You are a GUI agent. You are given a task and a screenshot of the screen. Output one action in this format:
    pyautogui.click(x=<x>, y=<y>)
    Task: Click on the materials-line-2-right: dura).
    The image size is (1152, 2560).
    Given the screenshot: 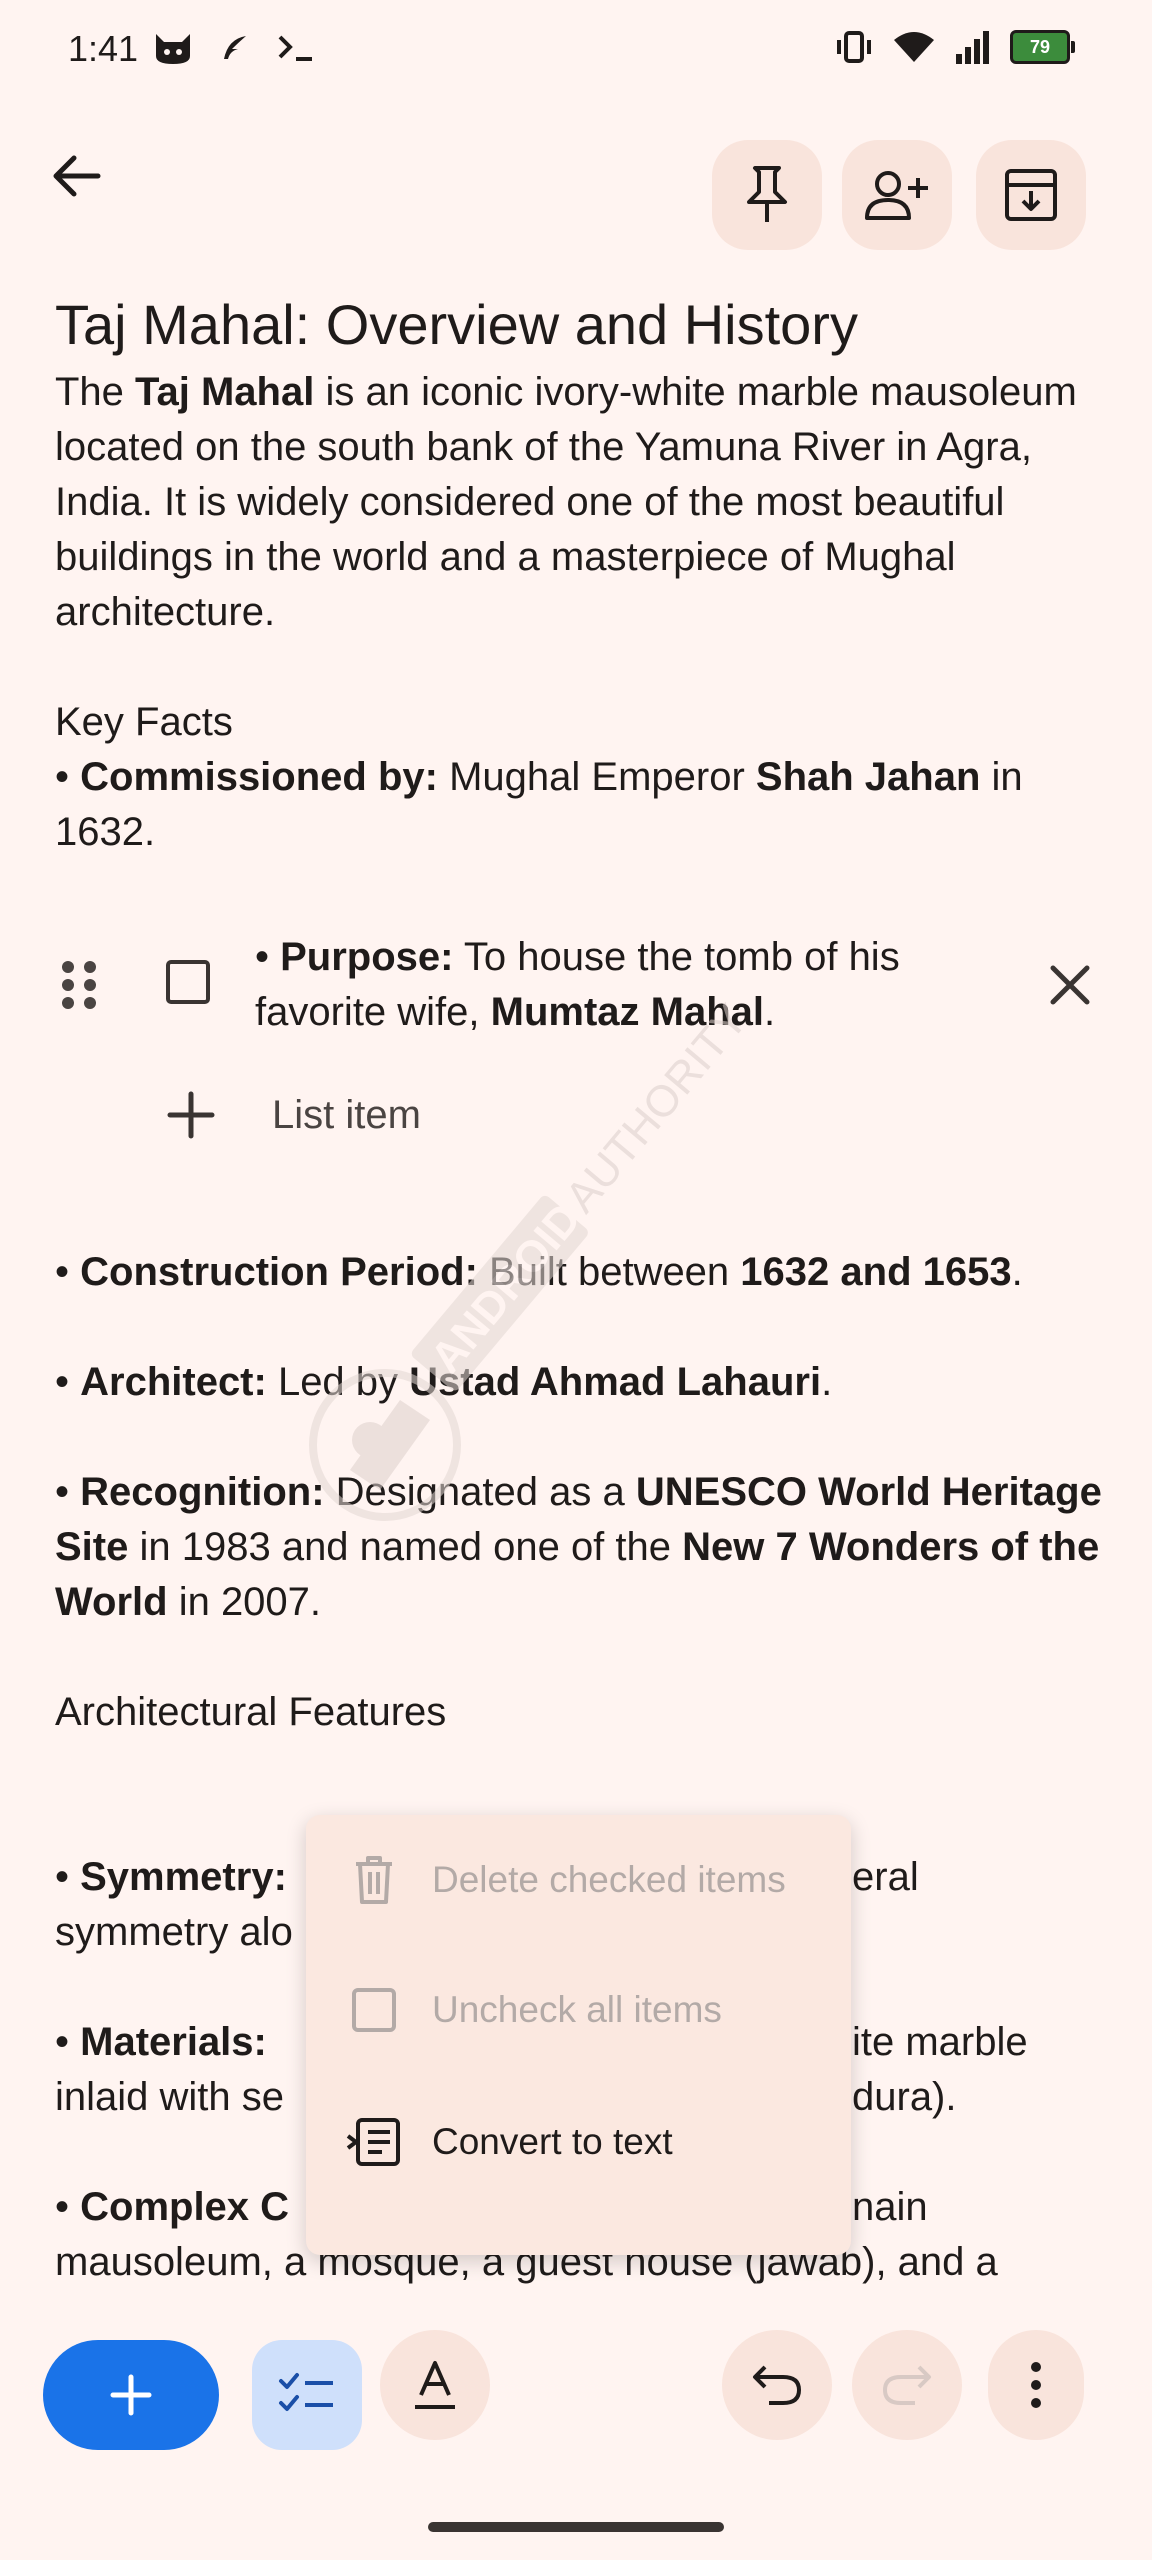 What is the action you would take?
    pyautogui.click(x=904, y=2097)
    